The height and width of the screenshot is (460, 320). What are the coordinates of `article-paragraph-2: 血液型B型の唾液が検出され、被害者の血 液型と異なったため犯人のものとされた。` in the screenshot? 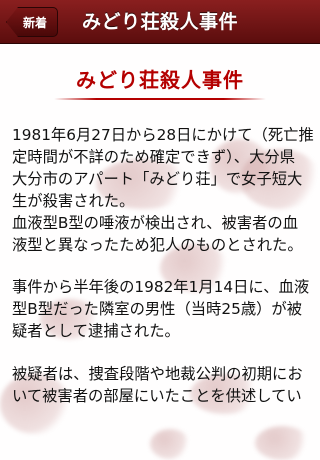 It's located at (157, 234).